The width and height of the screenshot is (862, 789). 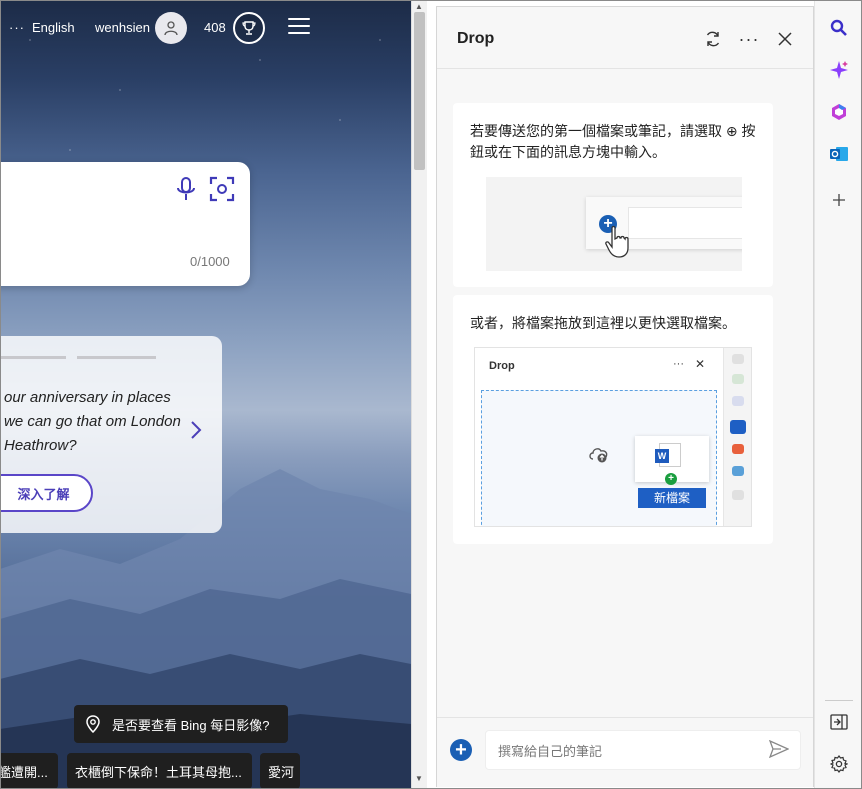 I want to click on add-icon: +, so click(x=671, y=479).